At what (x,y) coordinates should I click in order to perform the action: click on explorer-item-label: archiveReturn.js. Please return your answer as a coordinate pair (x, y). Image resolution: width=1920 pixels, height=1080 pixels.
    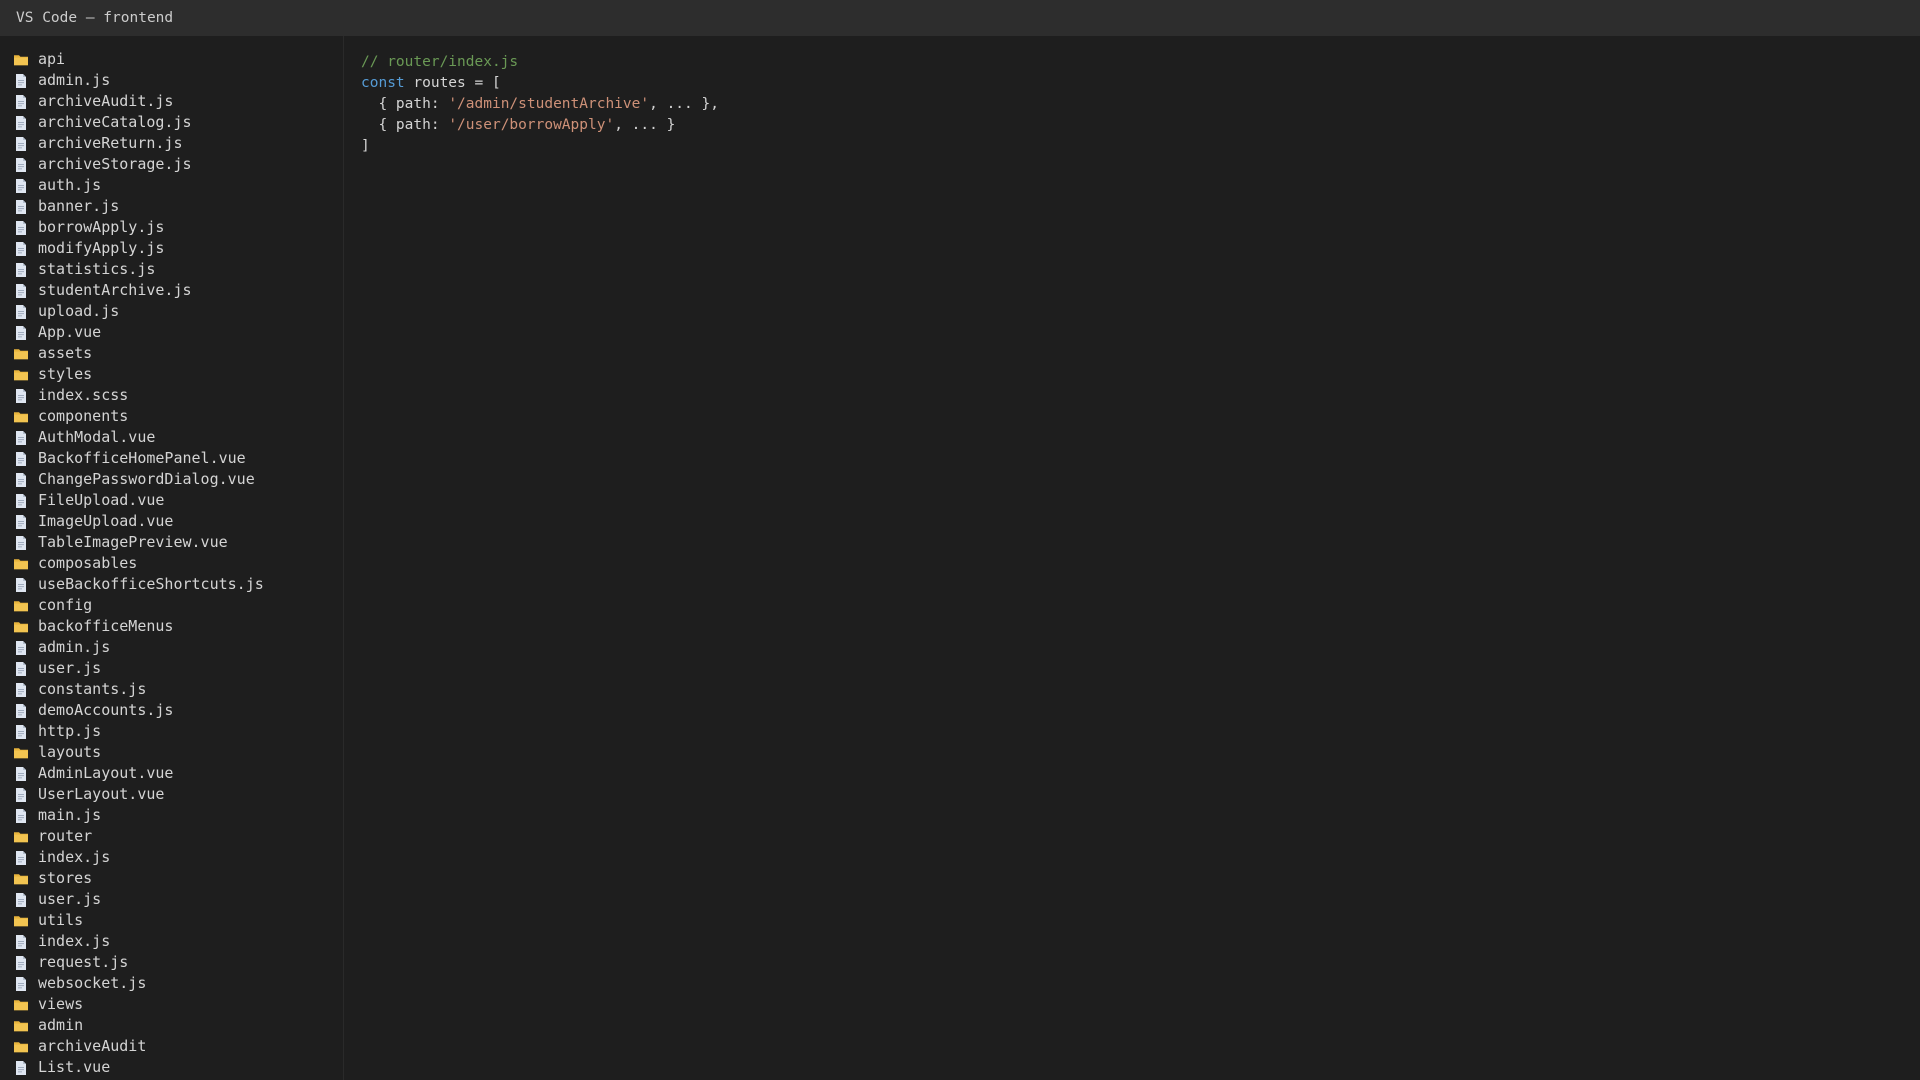
    Looking at the image, I should click on (110, 143).